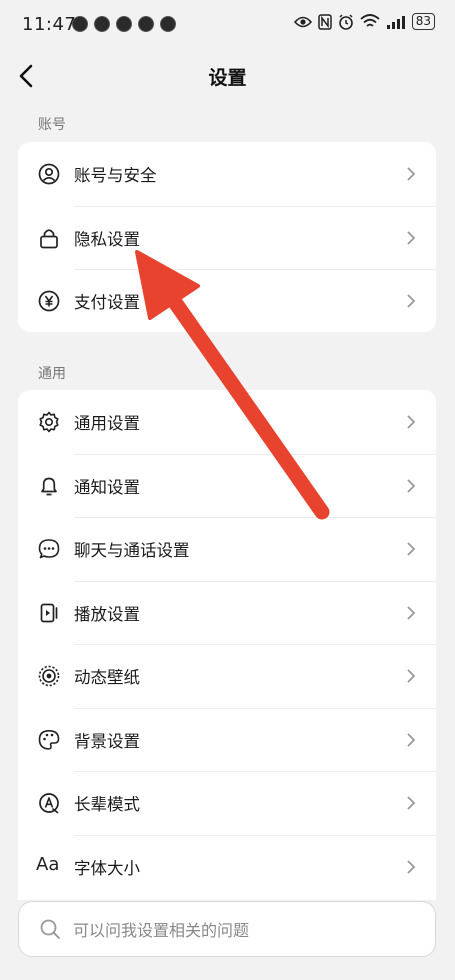 This screenshot has width=455, height=980. I want to click on notification-icons, so click(124, 24).